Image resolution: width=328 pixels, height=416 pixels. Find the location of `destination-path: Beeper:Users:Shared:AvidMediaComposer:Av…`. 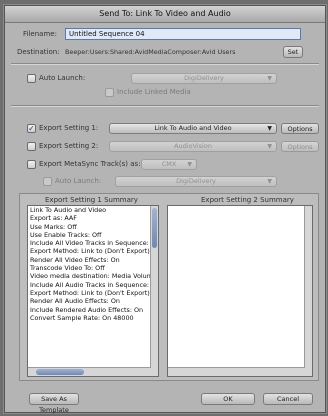

destination-path: Beeper:Users:Shared:AvidMediaComposer:Av… is located at coordinates (150, 52).